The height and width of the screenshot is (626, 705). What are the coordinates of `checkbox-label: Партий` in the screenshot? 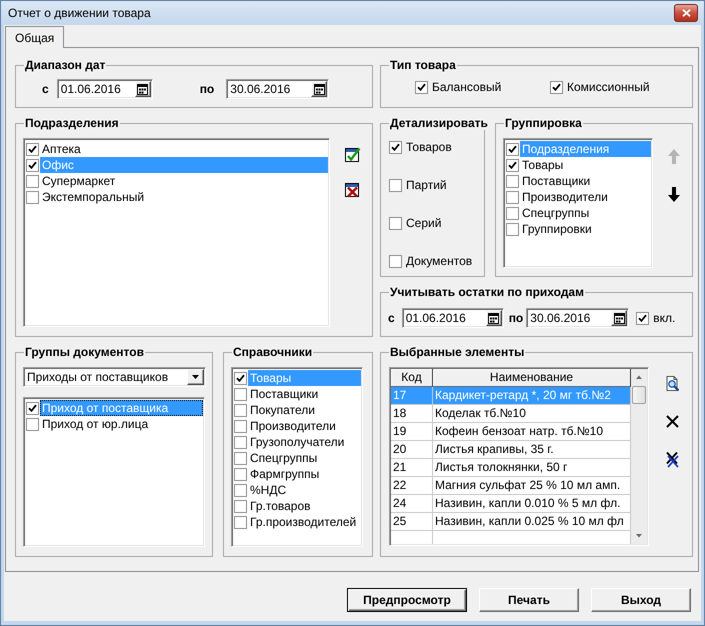 It's located at (426, 185).